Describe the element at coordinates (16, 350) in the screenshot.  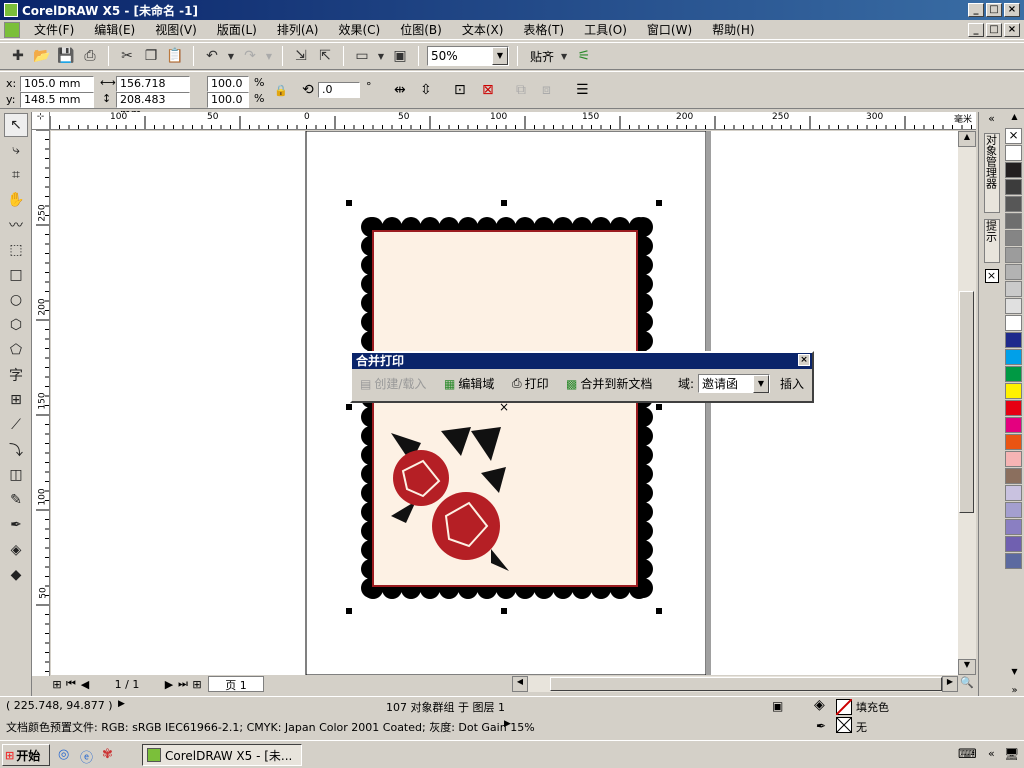
I see `basic-shapes-icon: ⬠` at that location.